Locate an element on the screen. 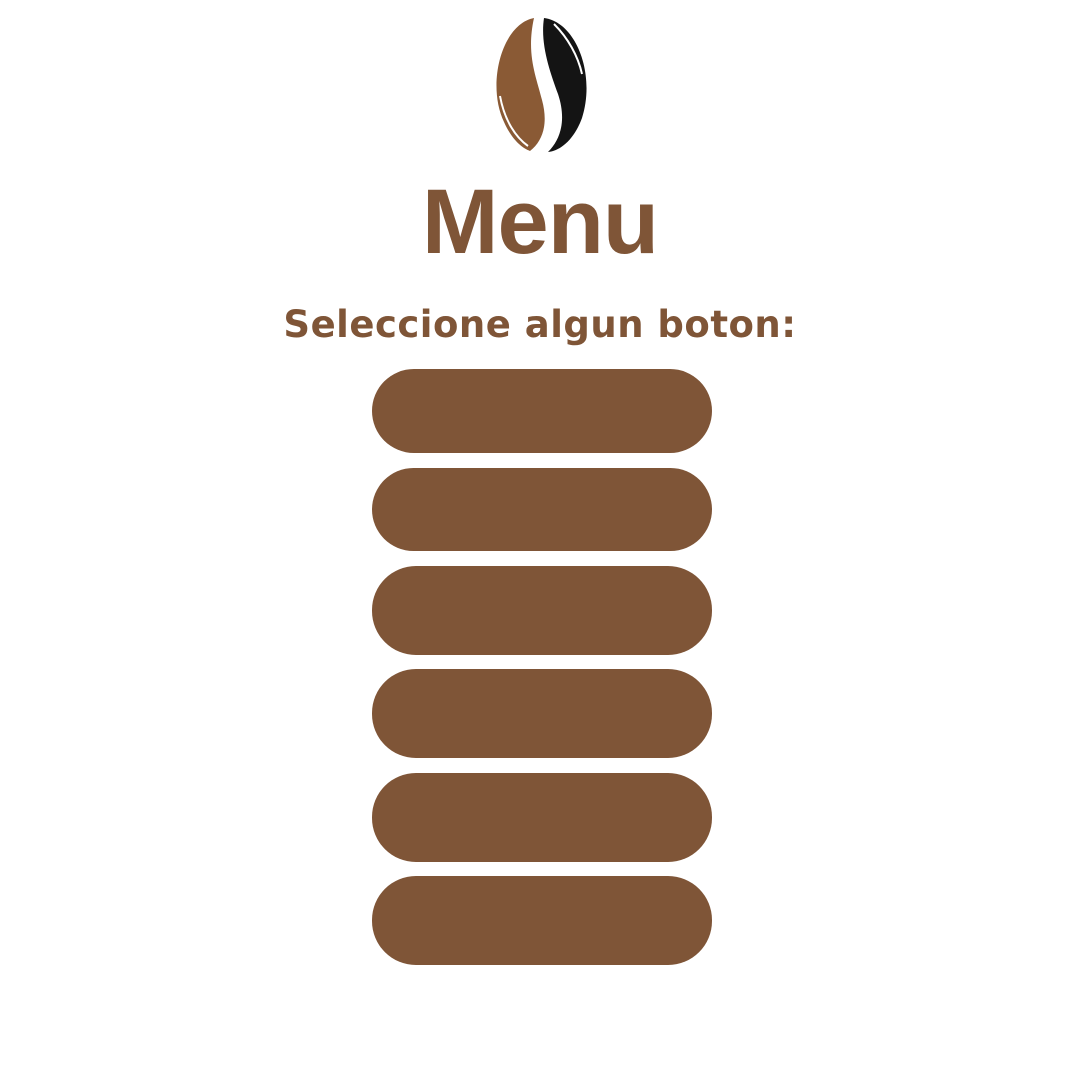  coffee-bean-left-half is located at coordinates (520, 84).